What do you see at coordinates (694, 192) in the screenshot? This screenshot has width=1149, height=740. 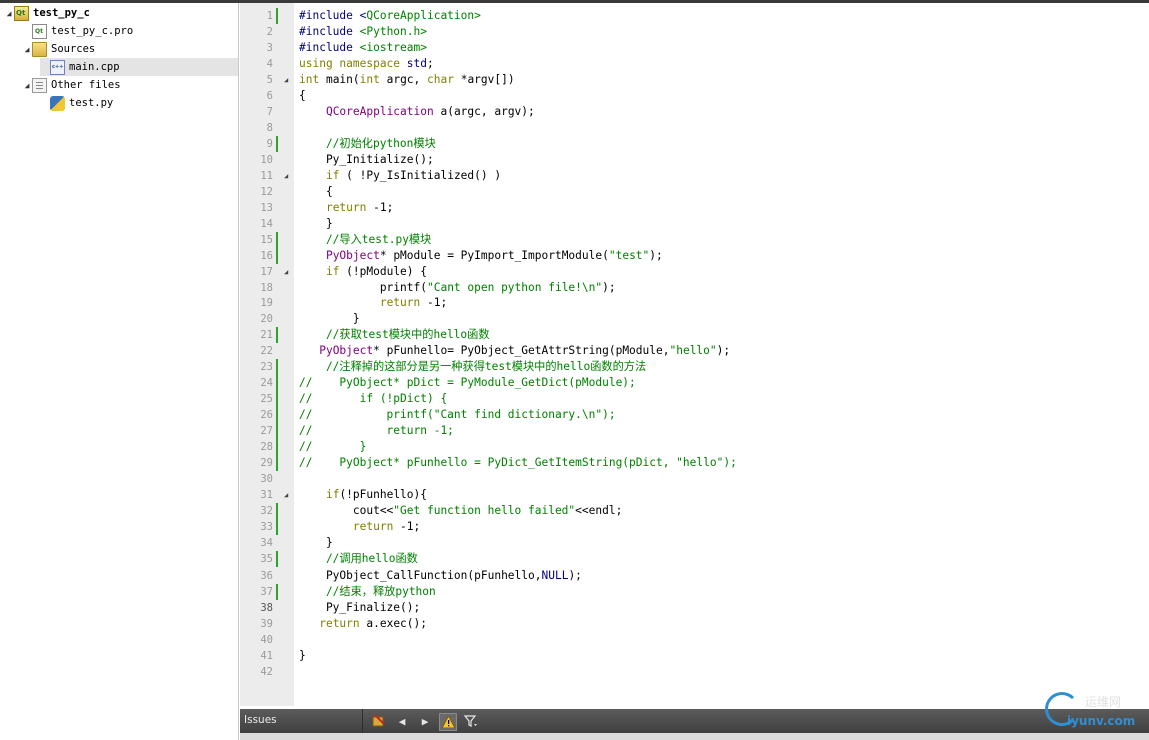 I see `code-line: 12 {` at bounding box center [694, 192].